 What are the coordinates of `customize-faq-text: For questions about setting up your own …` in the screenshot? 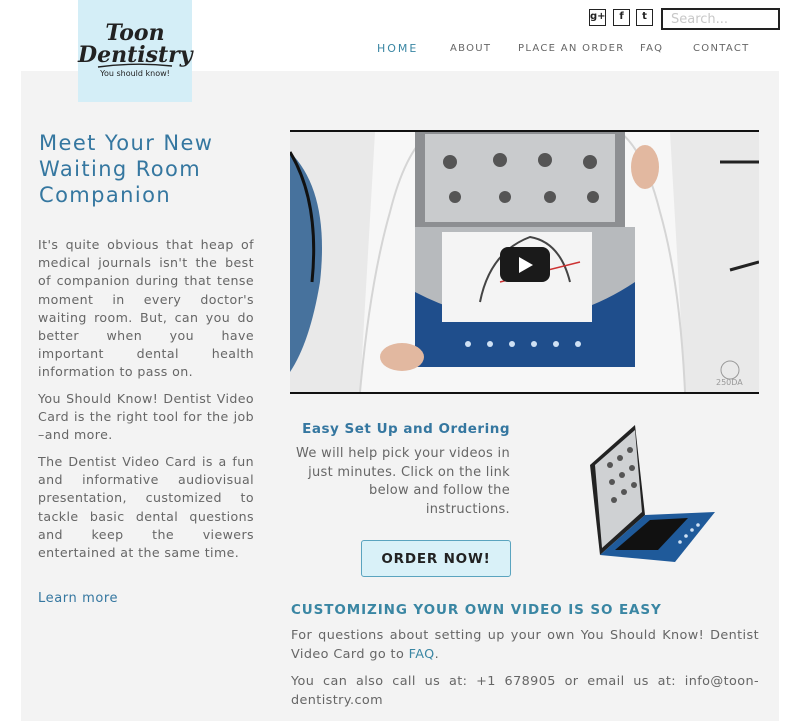 It's located at (525, 645).